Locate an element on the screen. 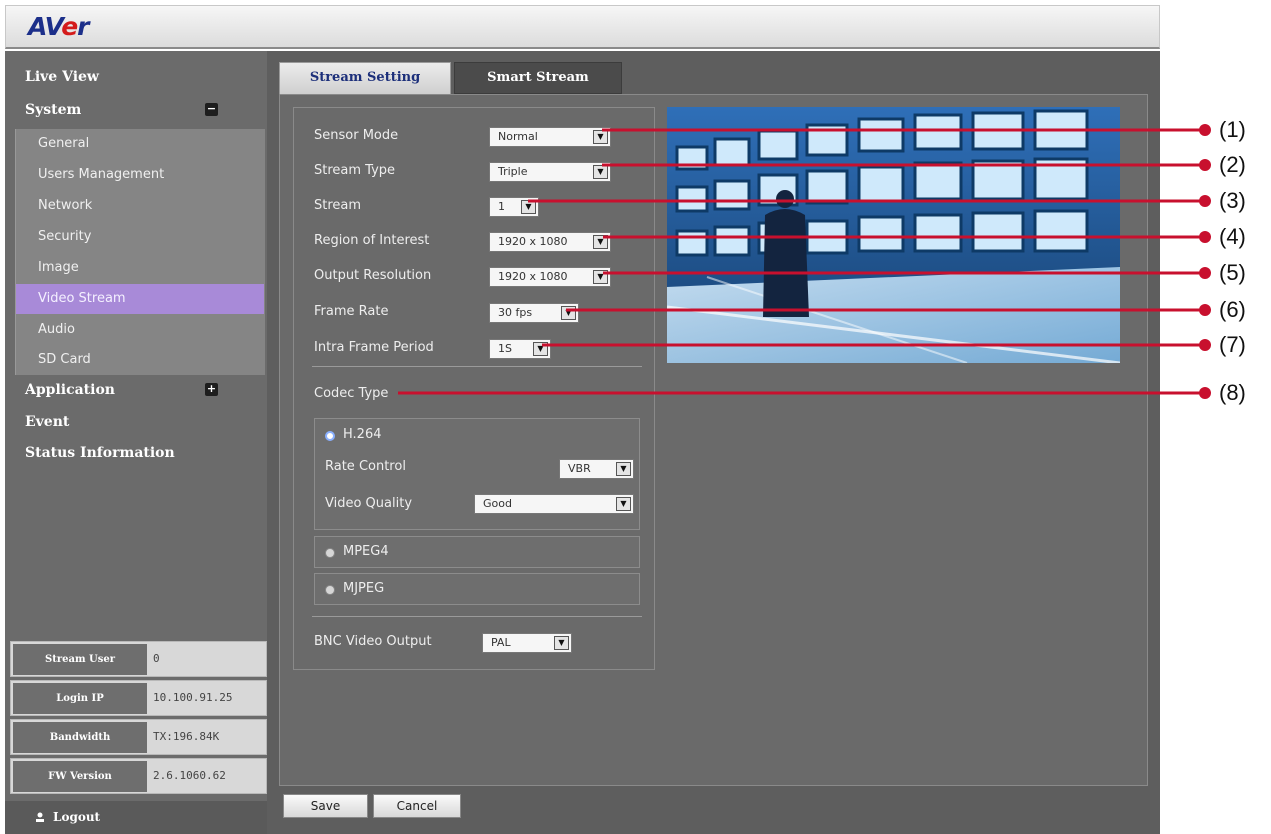 This screenshot has width=1271, height=834. nav-event: Event is located at coordinates (136, 422).